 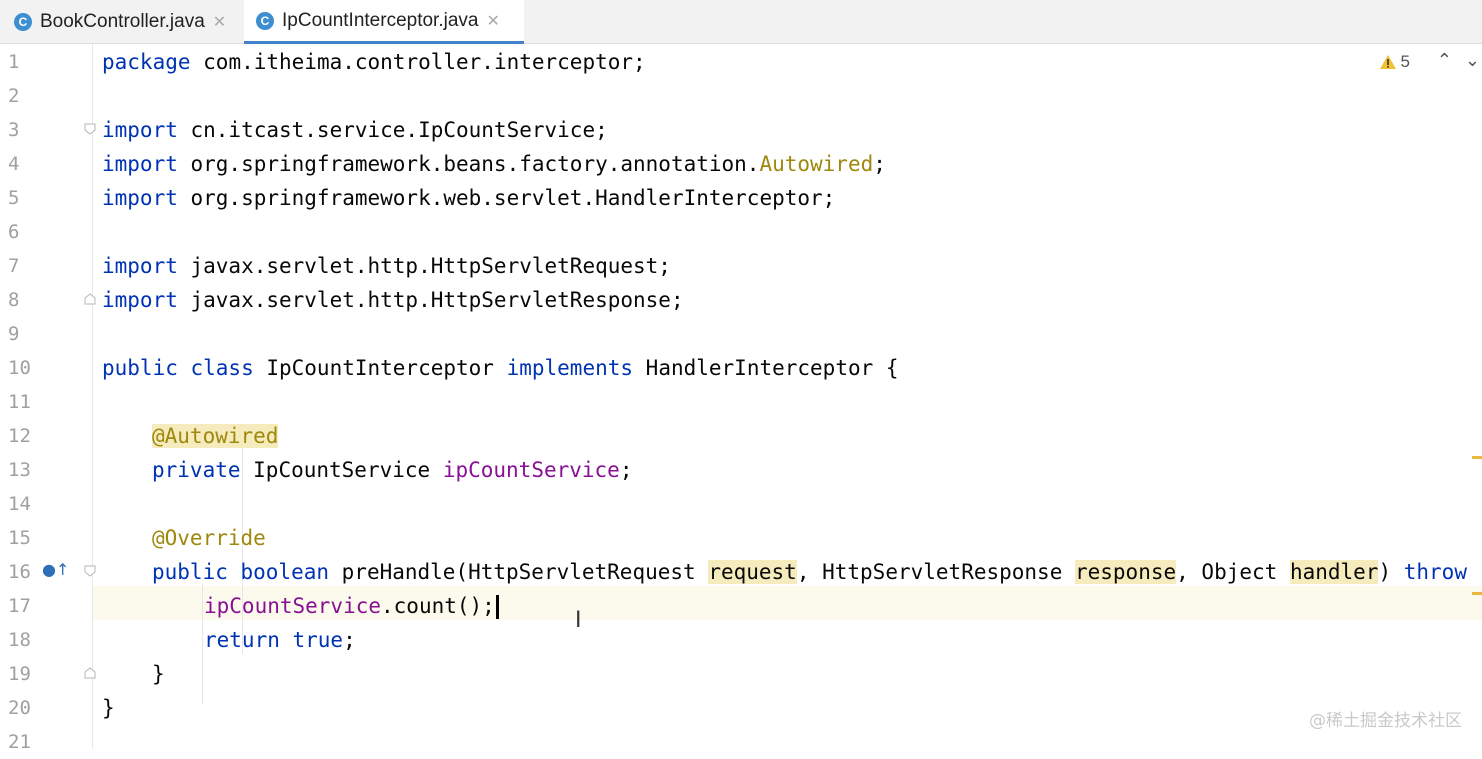 What do you see at coordinates (274, 640) in the screenshot?
I see `keyword: return true` at bounding box center [274, 640].